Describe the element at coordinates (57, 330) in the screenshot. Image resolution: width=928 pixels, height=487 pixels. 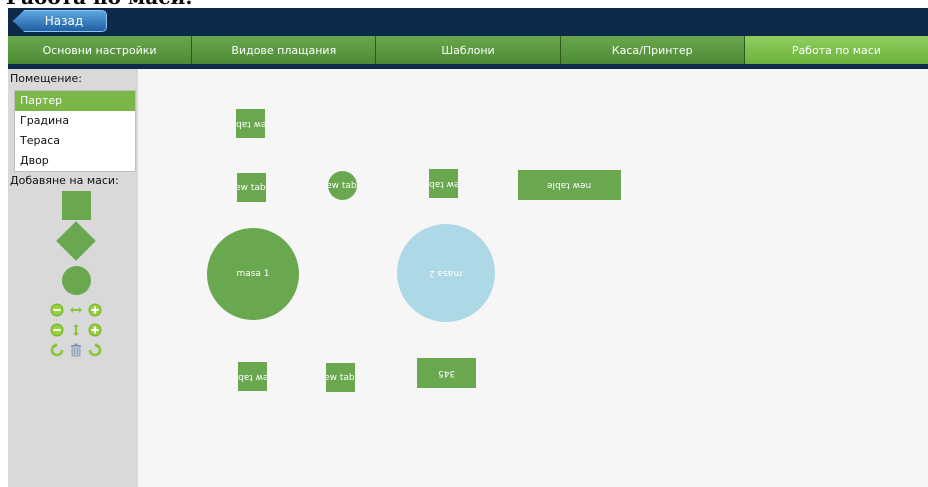
I see `minus-height-icon` at that location.